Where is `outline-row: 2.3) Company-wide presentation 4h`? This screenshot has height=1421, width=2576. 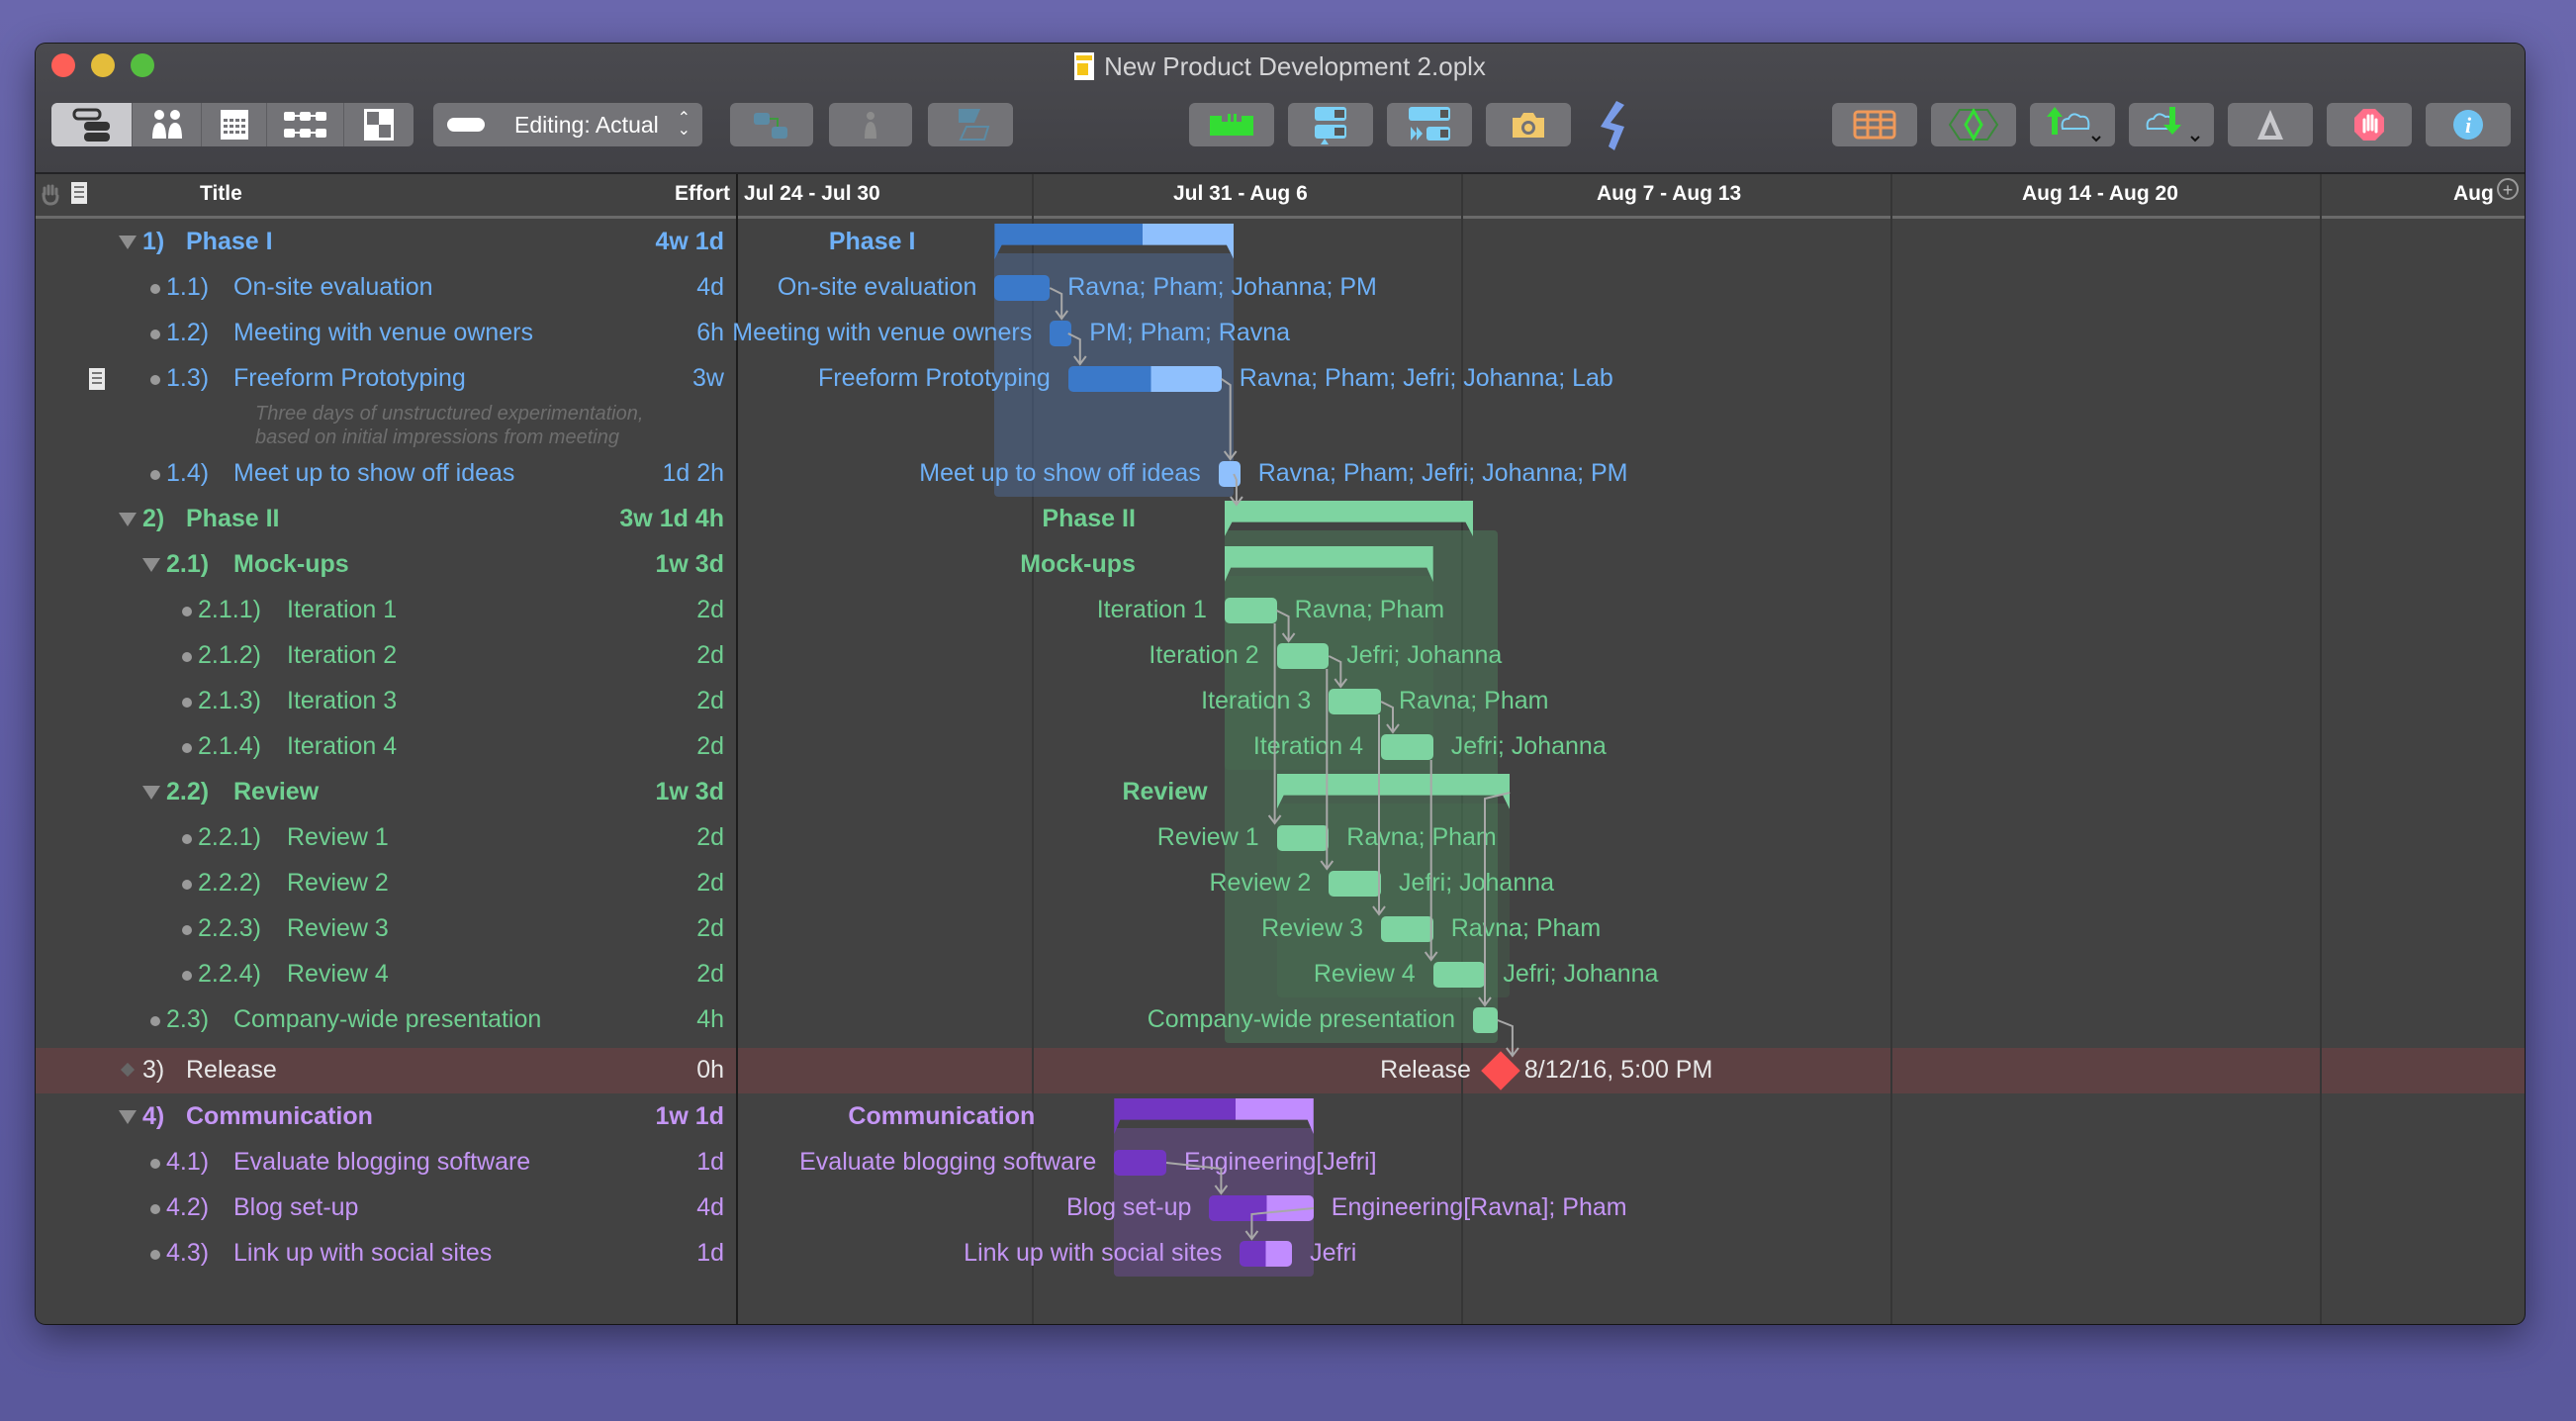
outline-row: 2.3) Company-wide presentation 4h is located at coordinates (386, 1020).